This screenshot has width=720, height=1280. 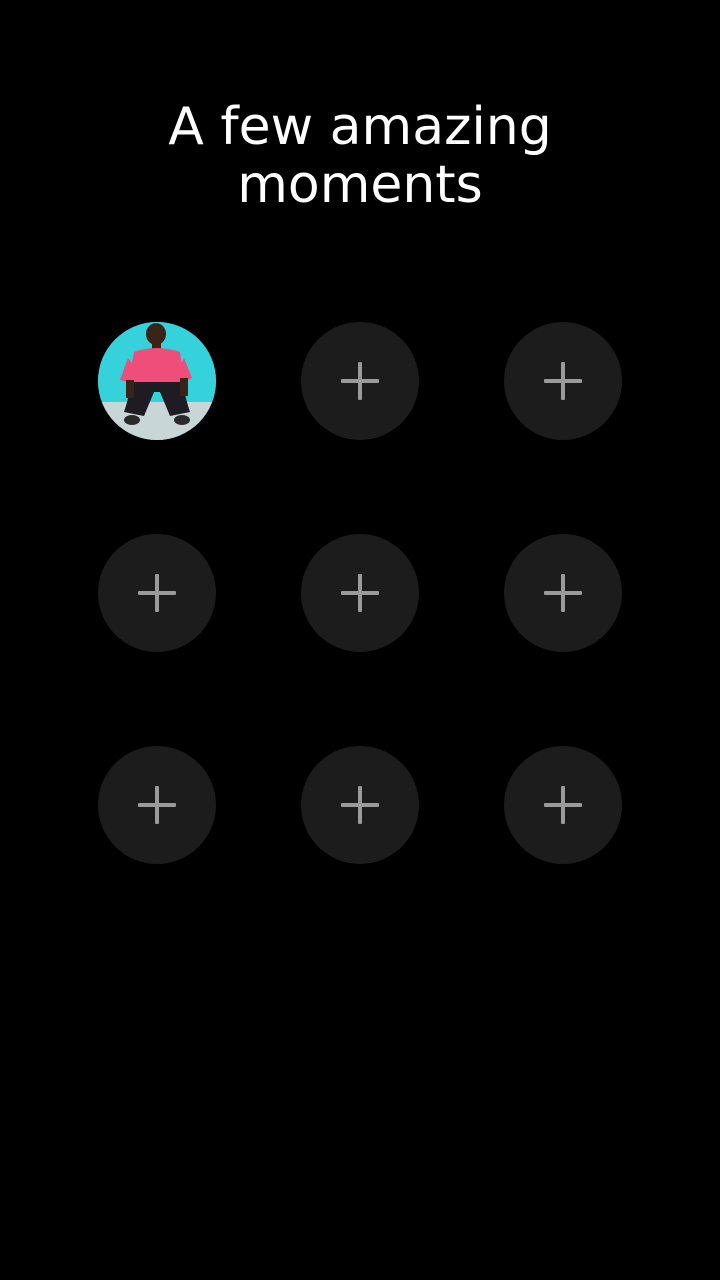 What do you see at coordinates (360, 185) in the screenshot?
I see `page-title-line-2: moments` at bounding box center [360, 185].